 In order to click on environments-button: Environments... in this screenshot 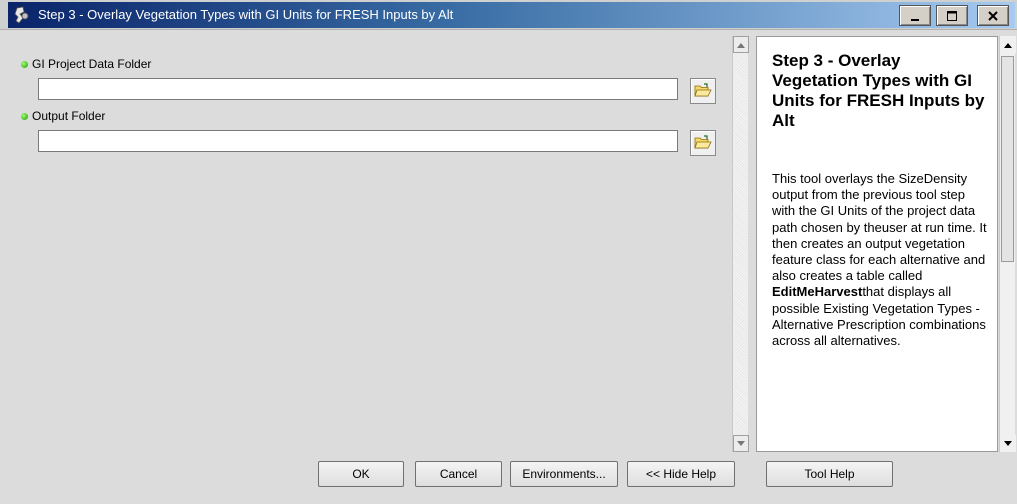, I will do `click(564, 474)`.